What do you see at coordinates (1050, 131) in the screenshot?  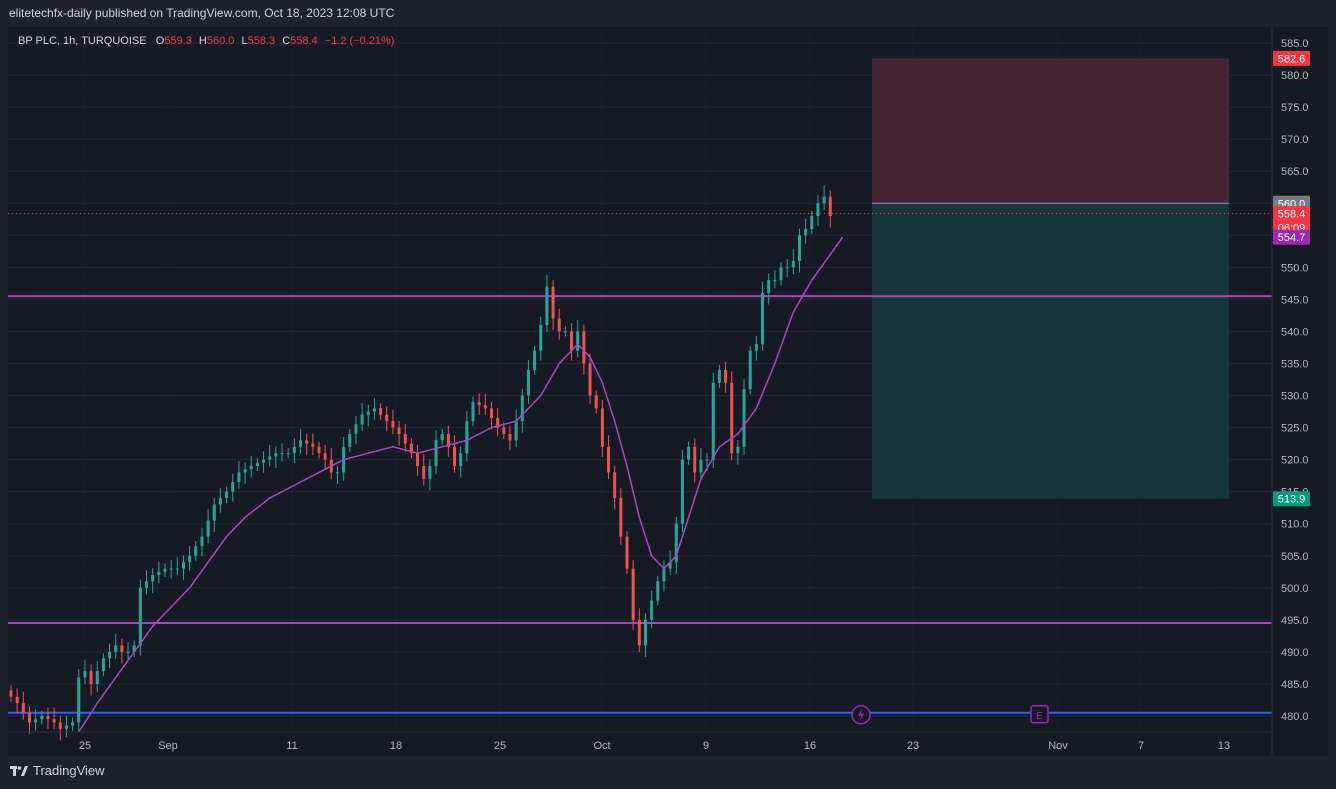 I see `stop-loss-zone` at bounding box center [1050, 131].